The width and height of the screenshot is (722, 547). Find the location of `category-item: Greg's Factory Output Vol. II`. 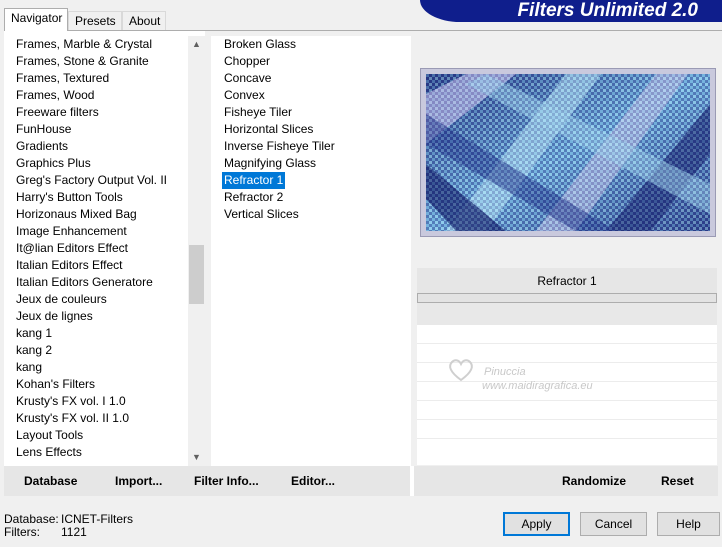

category-item: Greg's Factory Output Vol. II is located at coordinates (91, 180).